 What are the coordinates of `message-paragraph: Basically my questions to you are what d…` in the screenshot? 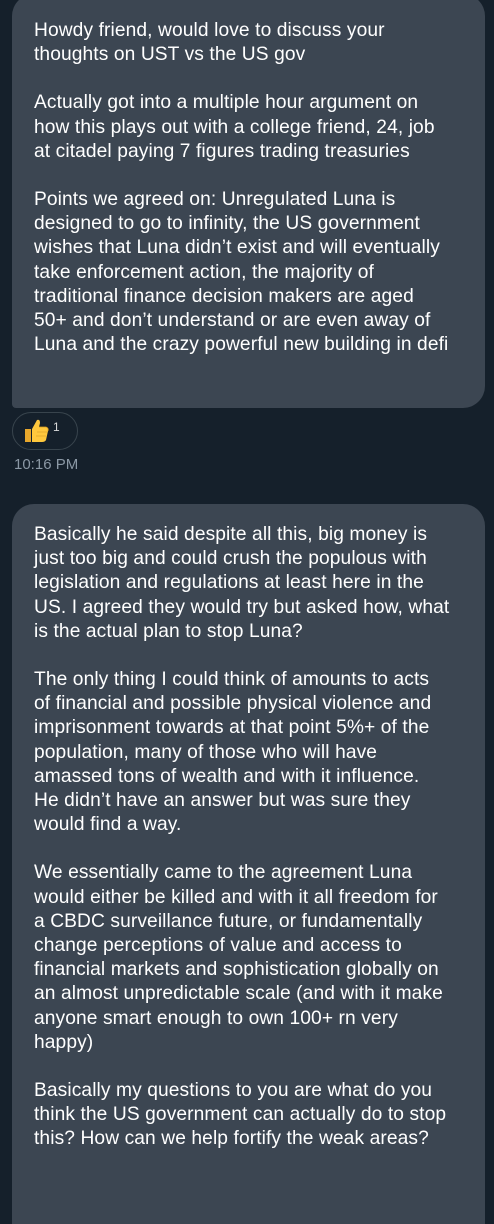 It's located at (240, 1115).